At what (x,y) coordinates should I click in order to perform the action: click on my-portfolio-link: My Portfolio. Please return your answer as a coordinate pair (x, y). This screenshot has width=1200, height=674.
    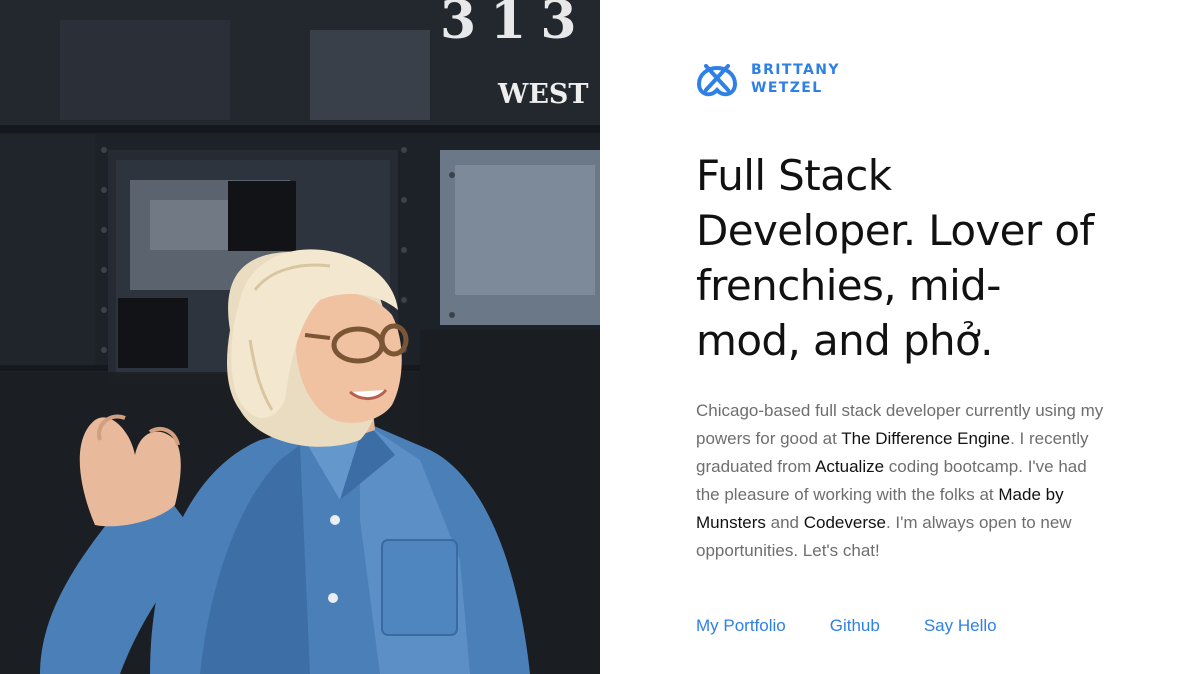
    Looking at the image, I should click on (741, 626).